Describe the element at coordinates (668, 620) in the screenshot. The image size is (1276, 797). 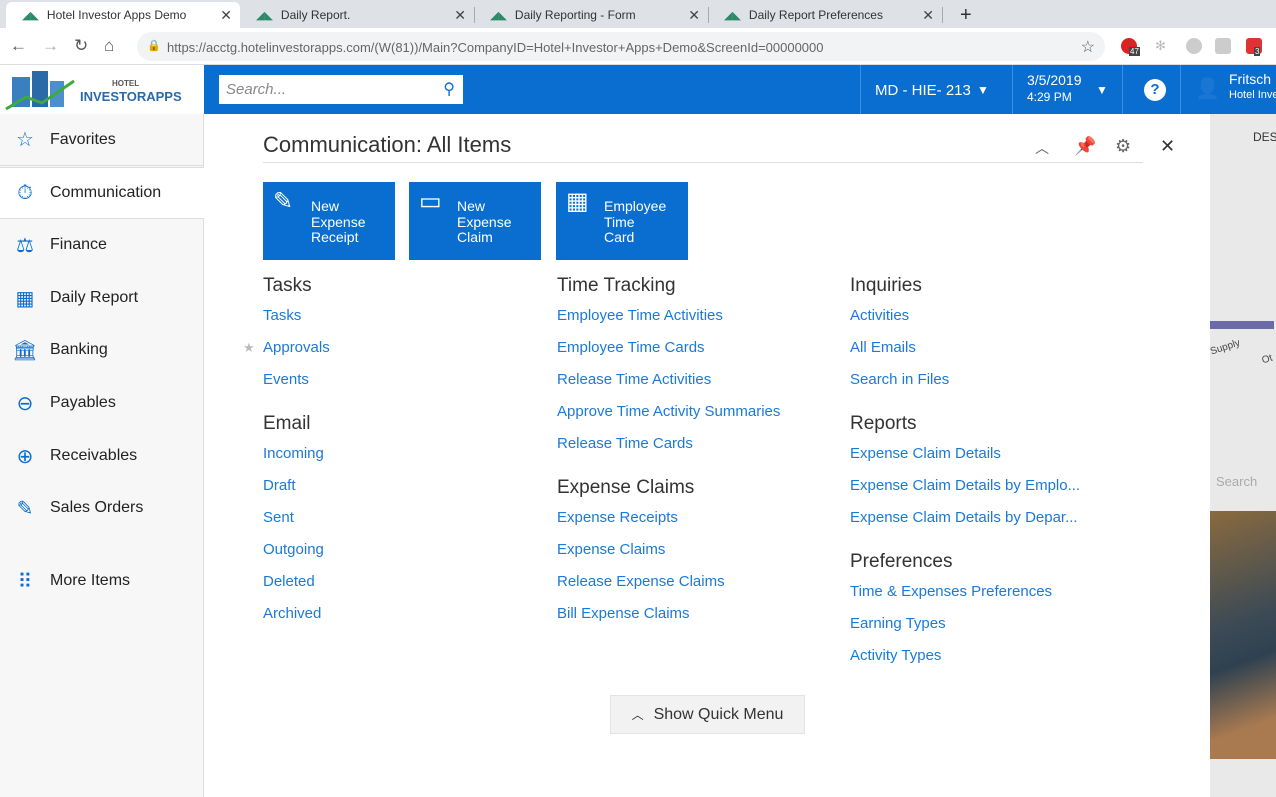
I see `link-bill-expense-claims: Bill Expense Claims` at that location.